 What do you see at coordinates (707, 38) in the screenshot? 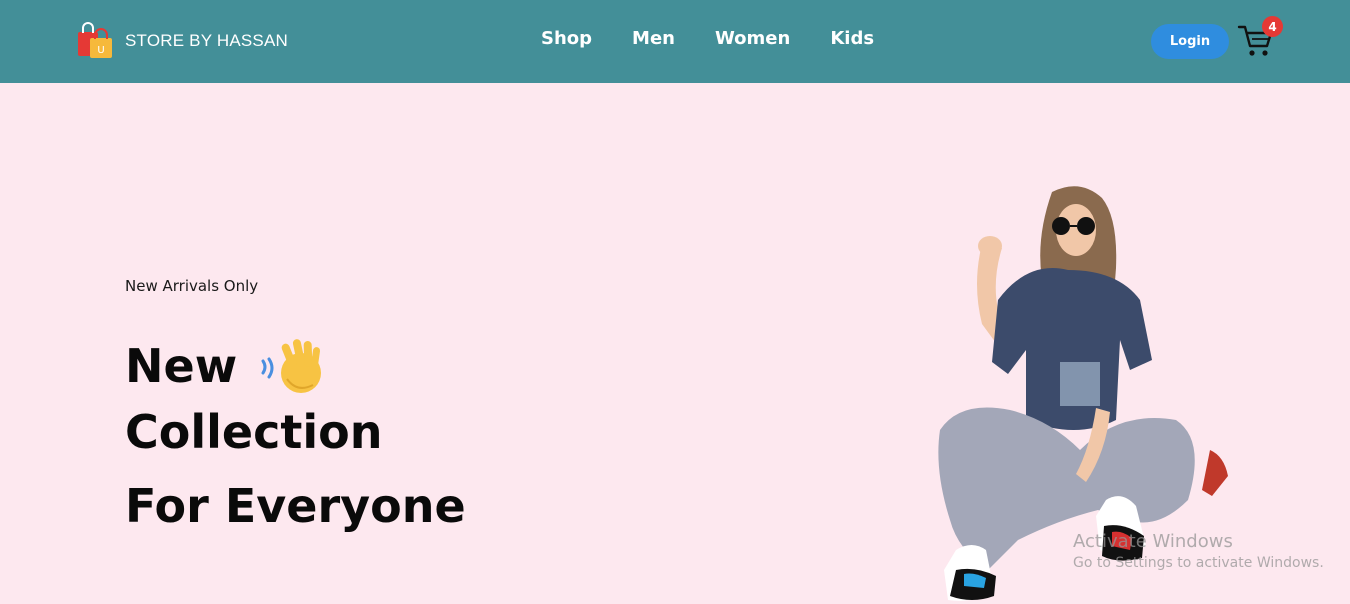
I see `main-nav: Shop Men Women Kids` at bounding box center [707, 38].